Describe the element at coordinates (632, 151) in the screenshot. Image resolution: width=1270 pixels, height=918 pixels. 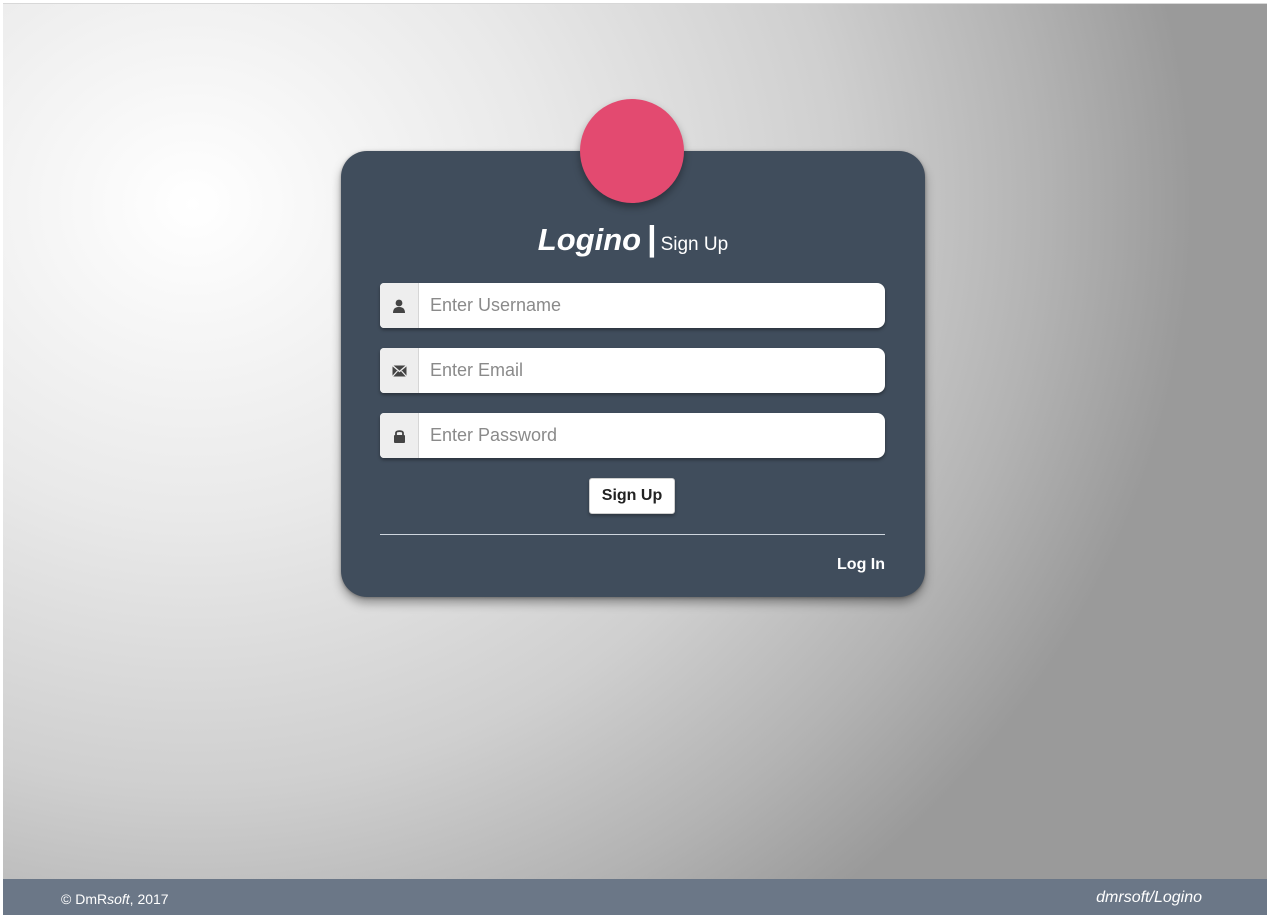
I see `avatar-circle` at that location.